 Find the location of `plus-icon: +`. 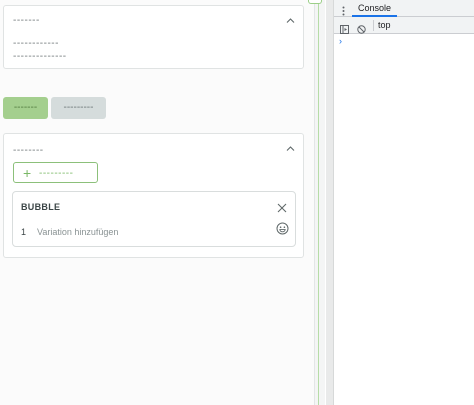

plus-icon: + is located at coordinates (27, 173).